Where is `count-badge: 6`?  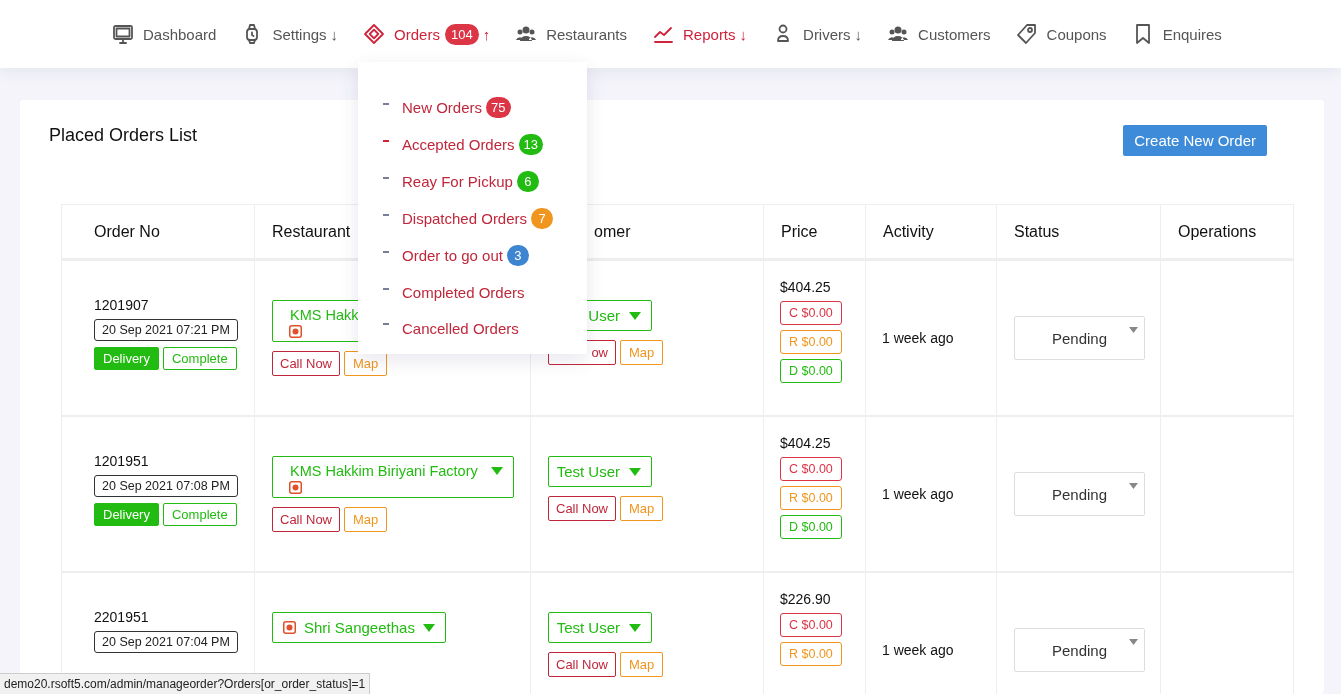
count-badge: 6 is located at coordinates (527, 181).